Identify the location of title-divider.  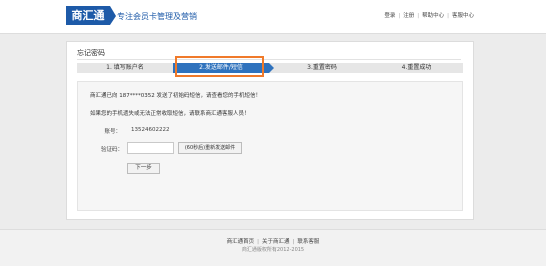
(269, 59).